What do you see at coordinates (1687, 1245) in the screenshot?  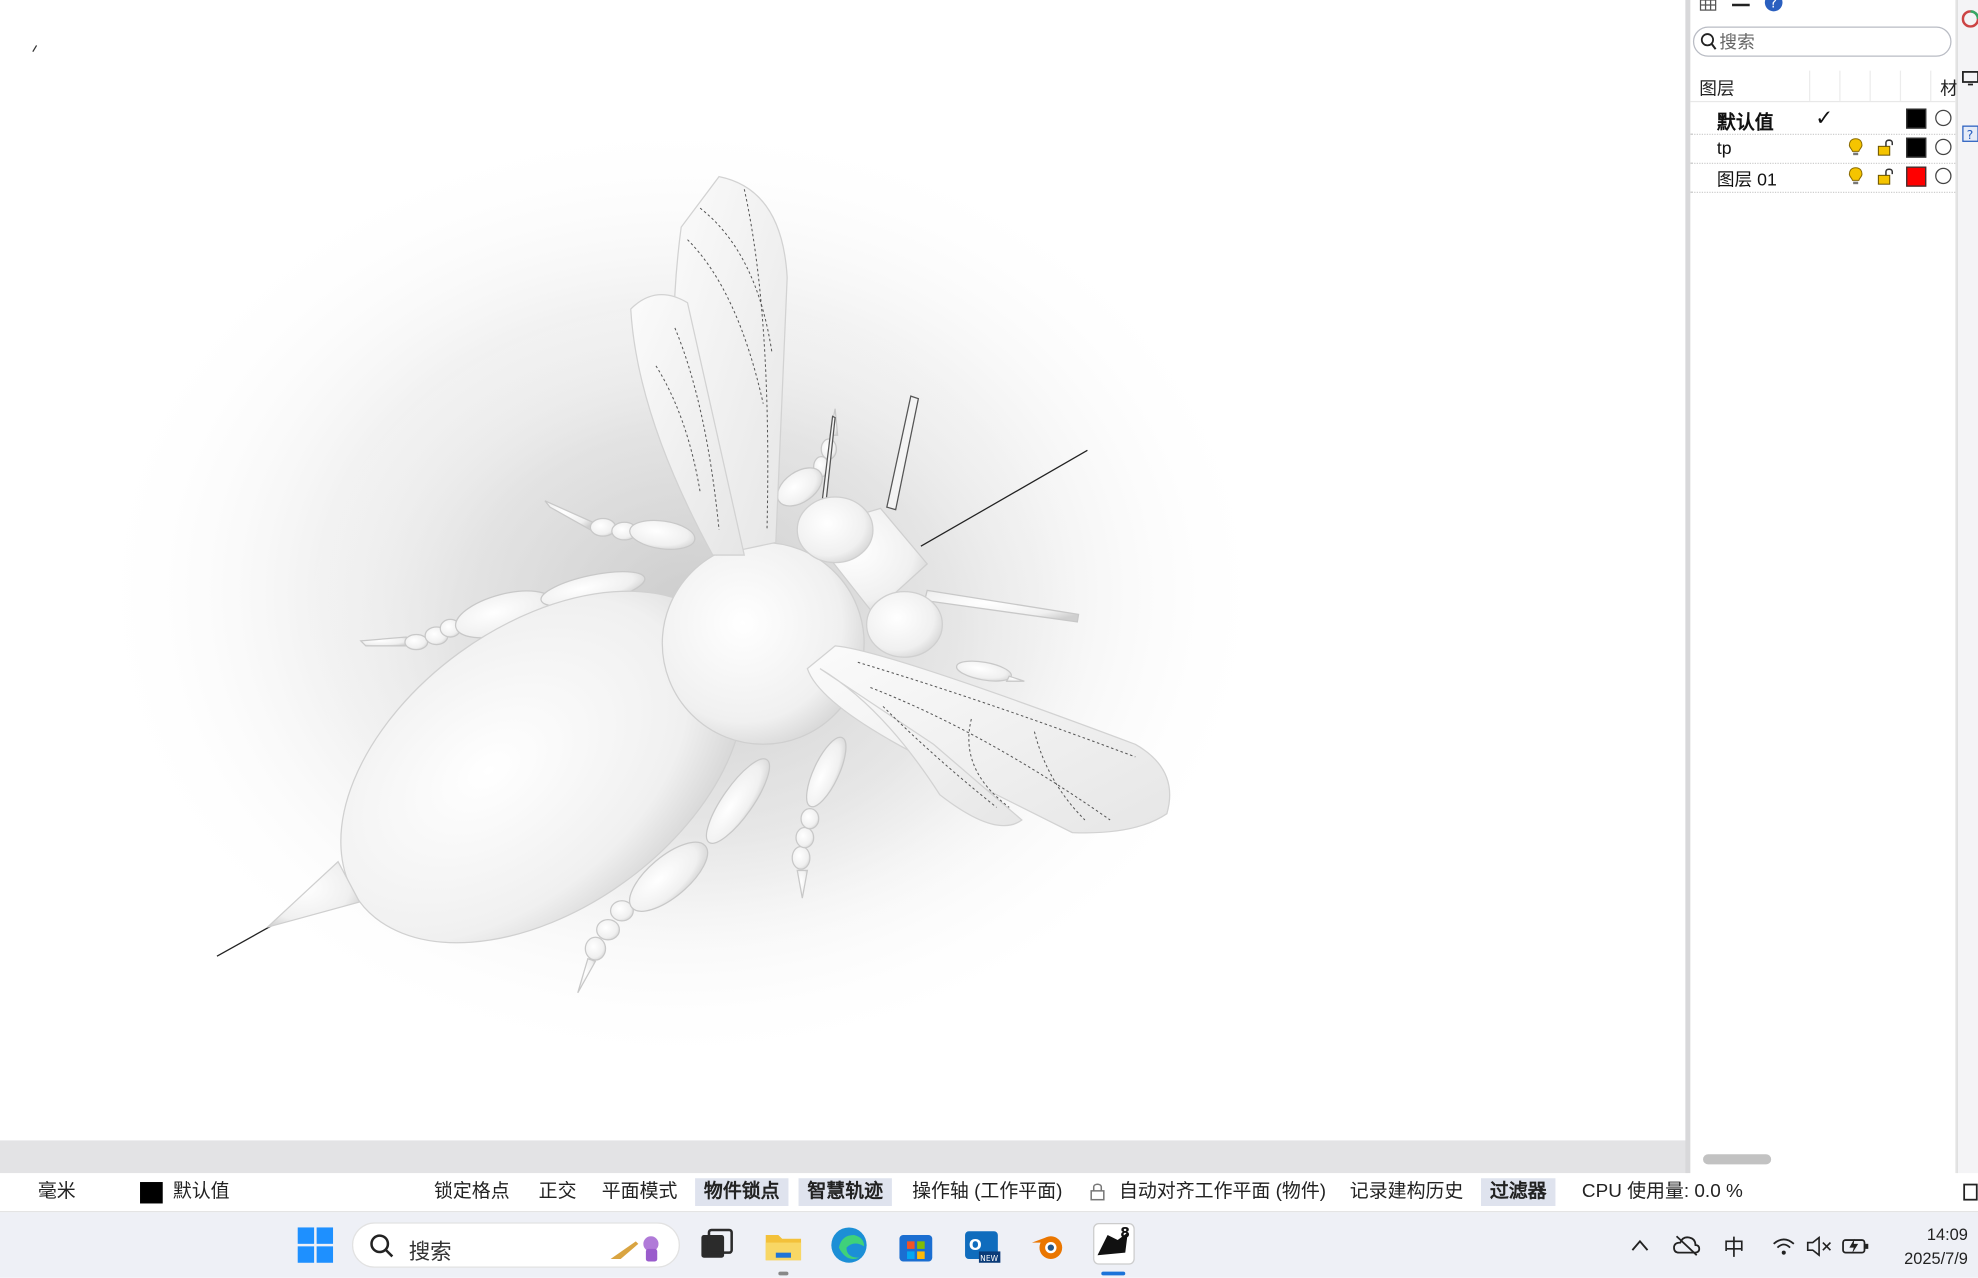 I see `onedrive-cloud-icon` at bounding box center [1687, 1245].